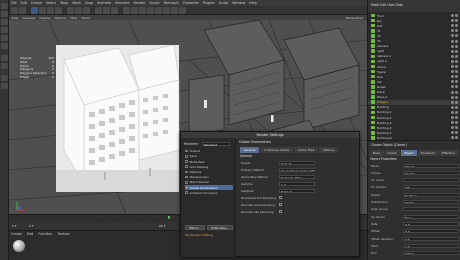 This screenshot has width=460, height=260. I want to click on object-name: Camera, so click(397, 46).